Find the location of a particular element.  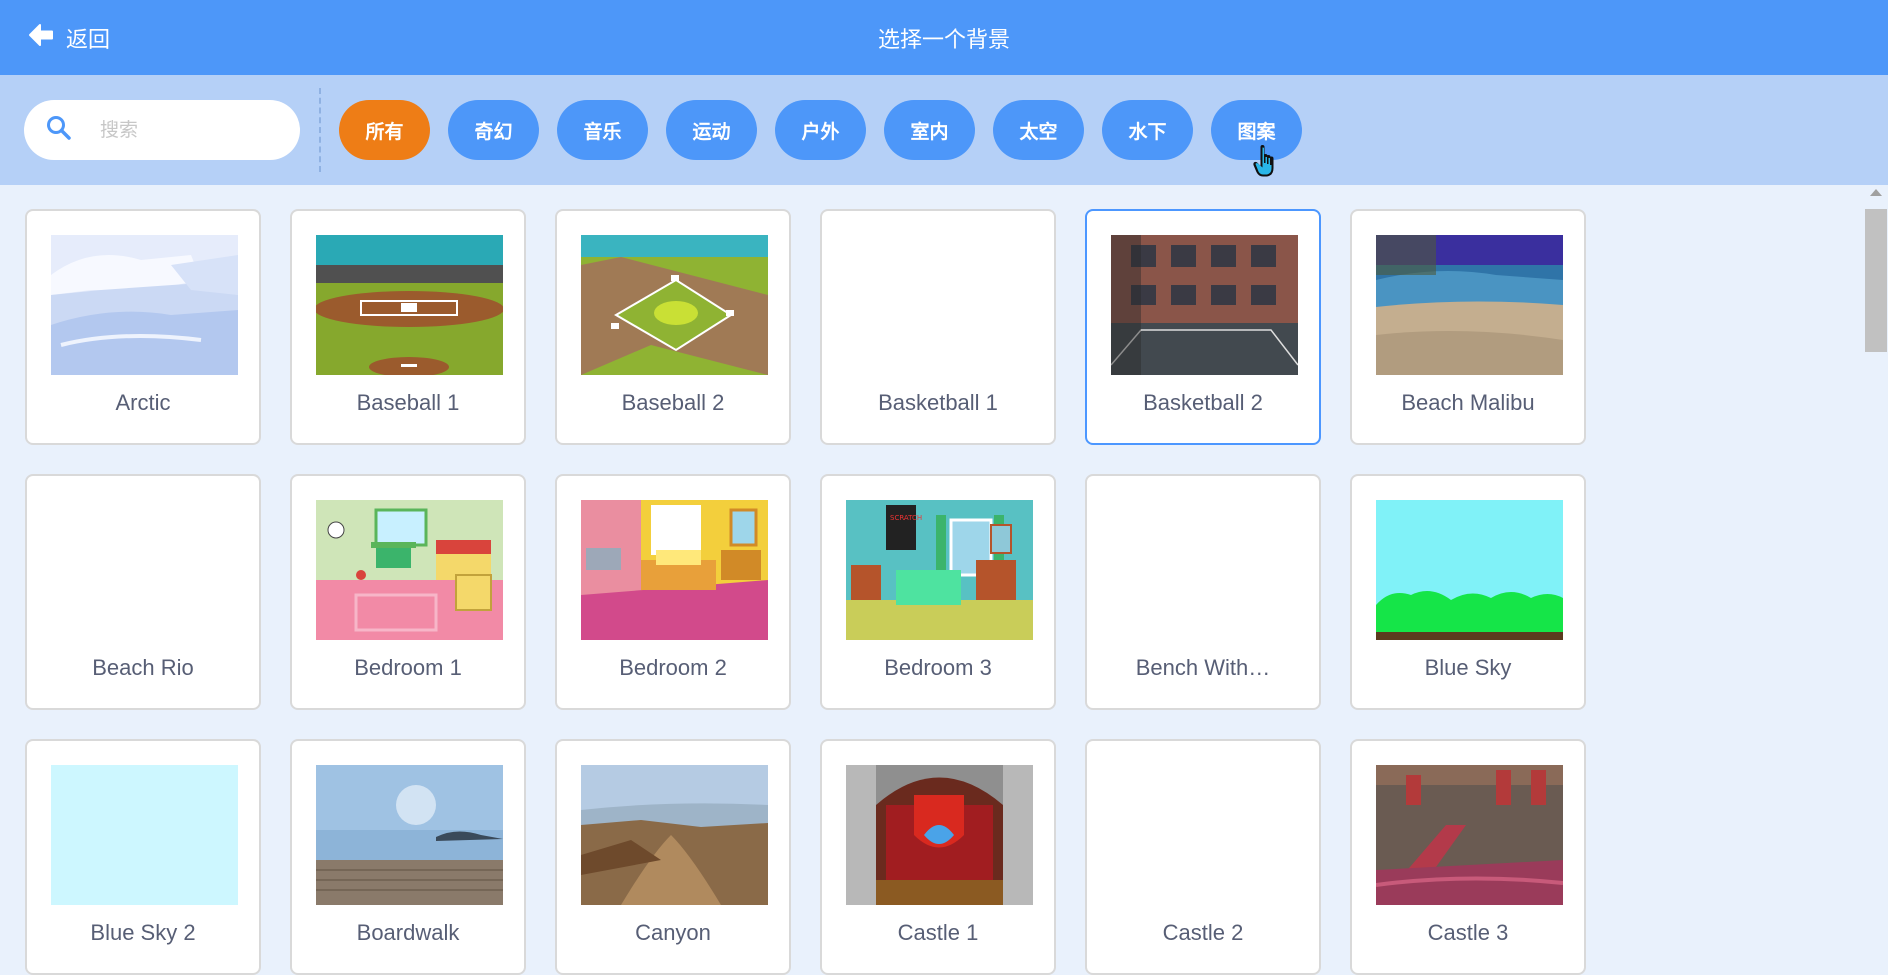

backdrop-card: SCRATCH Bedroom 3 is located at coordinates (938, 592).